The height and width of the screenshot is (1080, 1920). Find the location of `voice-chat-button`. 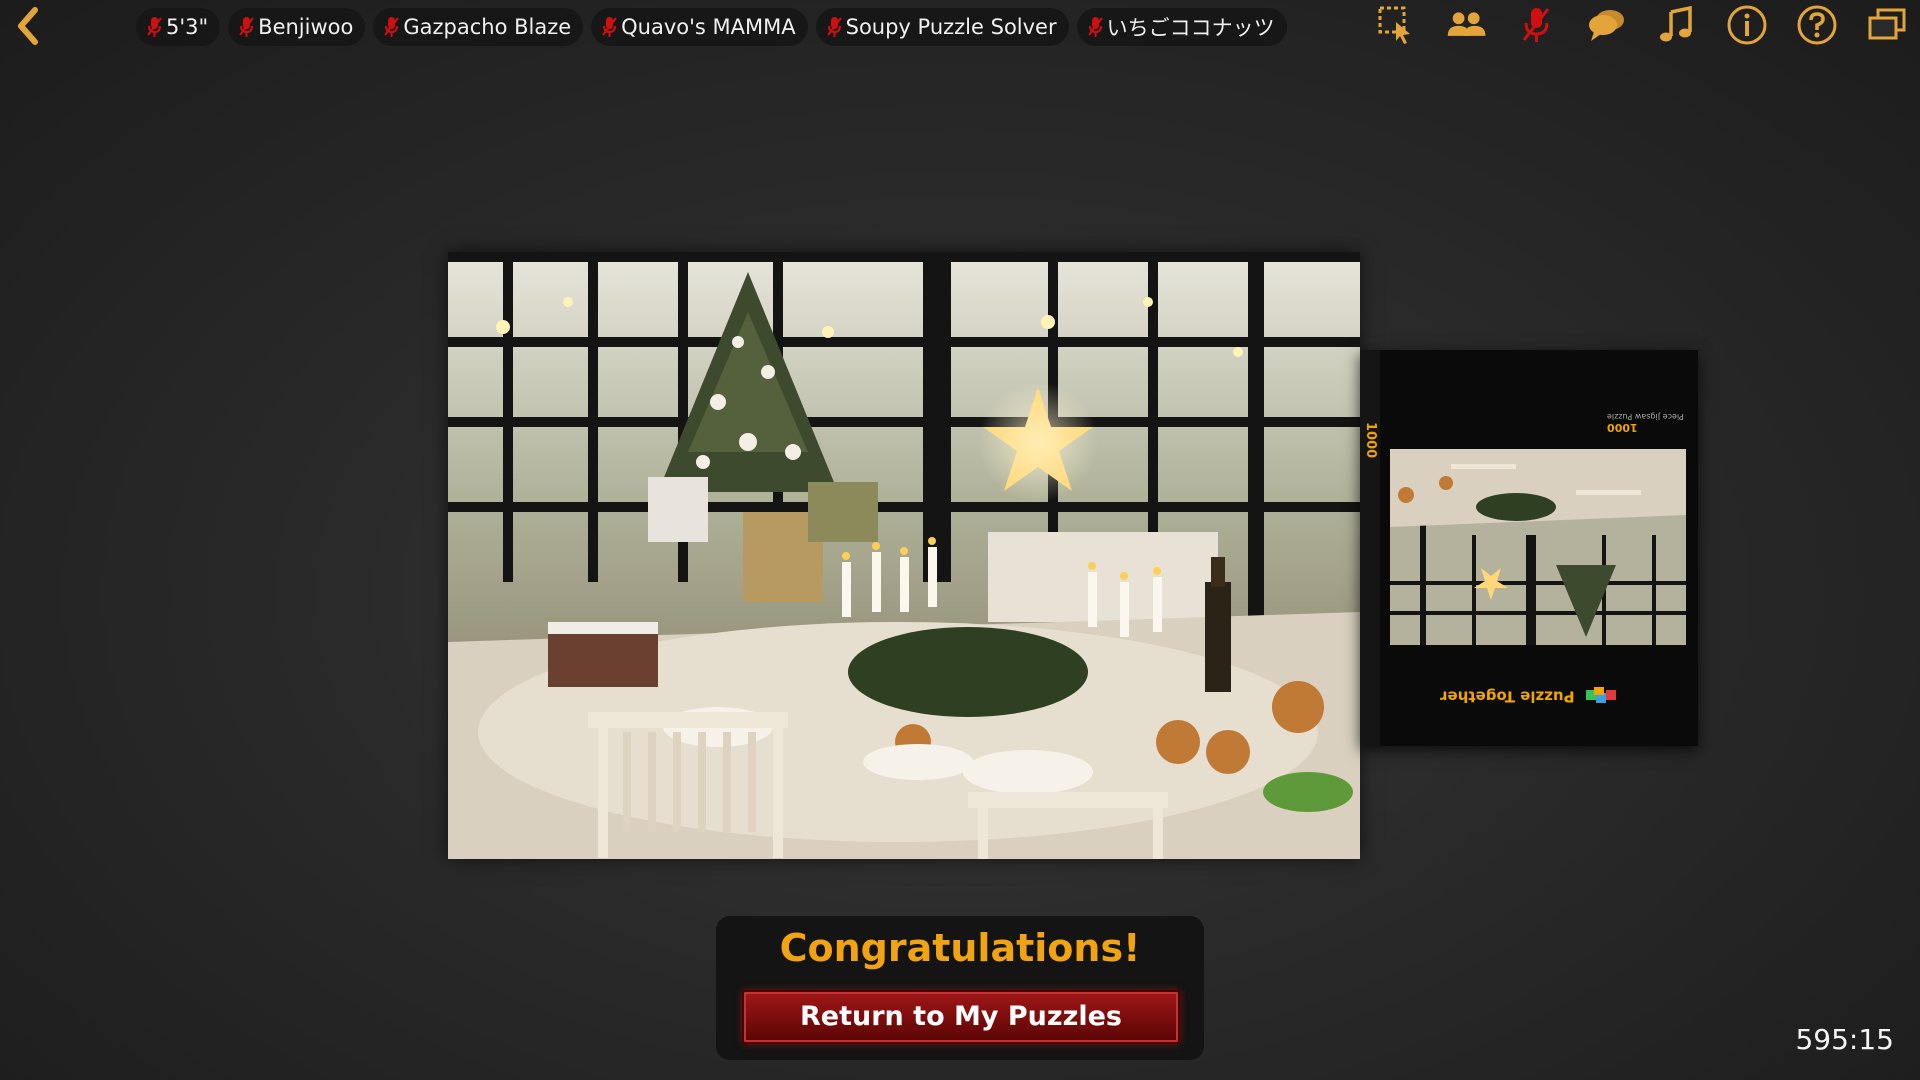

voice-chat-button is located at coordinates (1537, 25).